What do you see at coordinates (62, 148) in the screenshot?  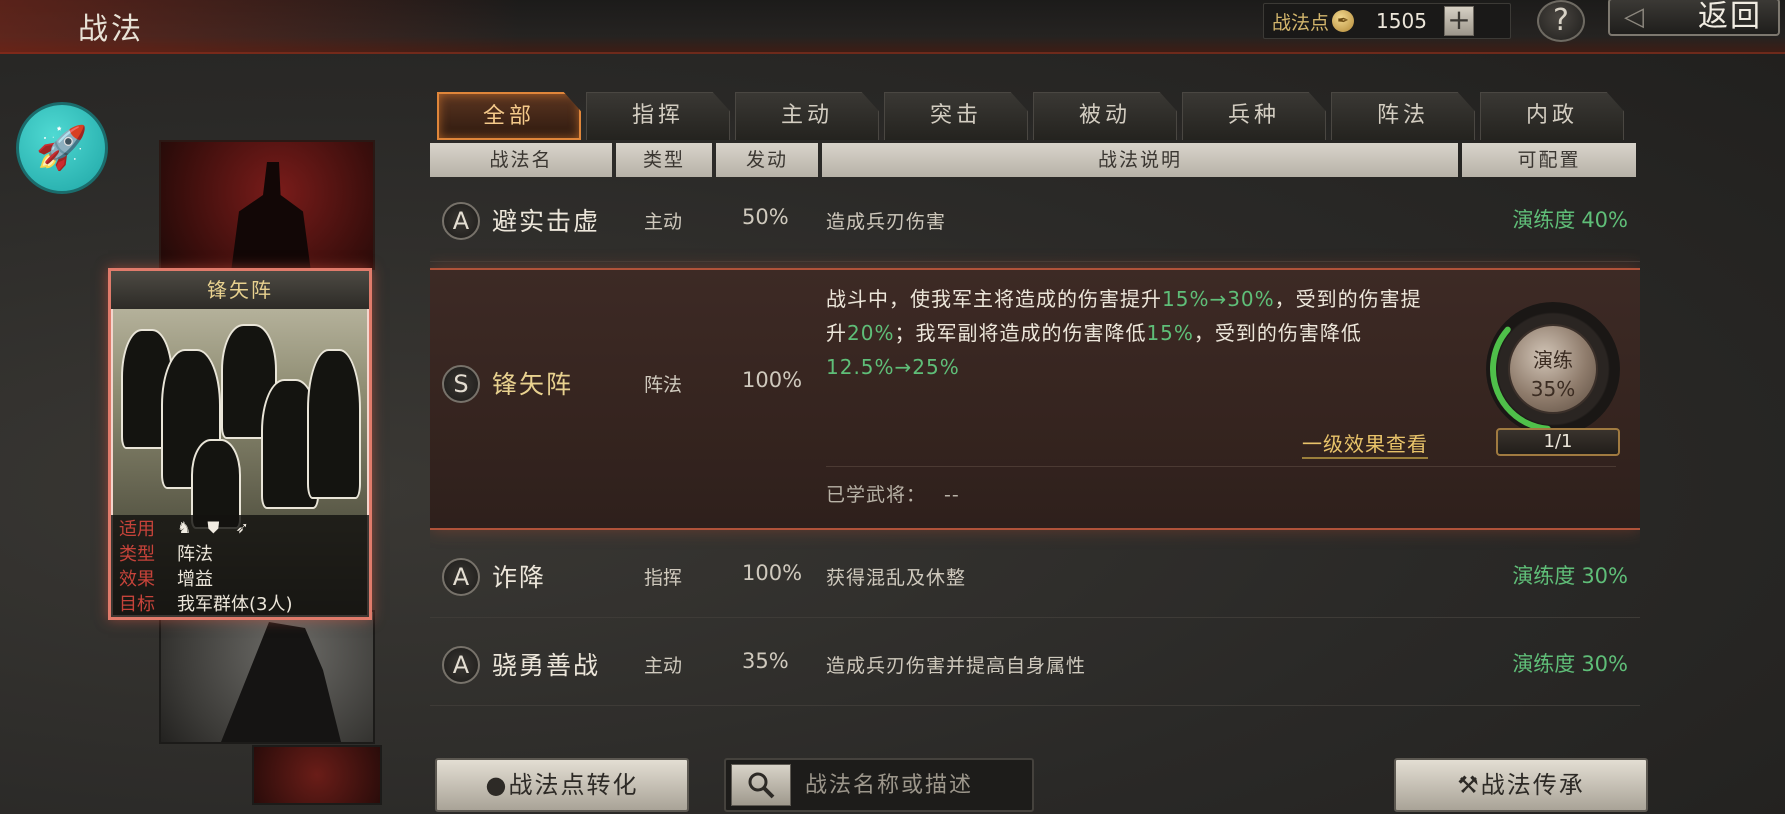 I see `rocket-icon: 🚀` at bounding box center [62, 148].